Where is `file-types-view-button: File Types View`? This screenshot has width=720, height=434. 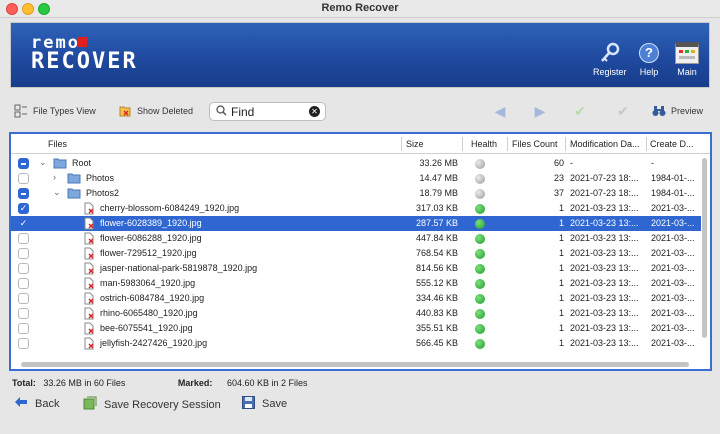
file-types-view-button: File Types View is located at coordinates (55, 111).